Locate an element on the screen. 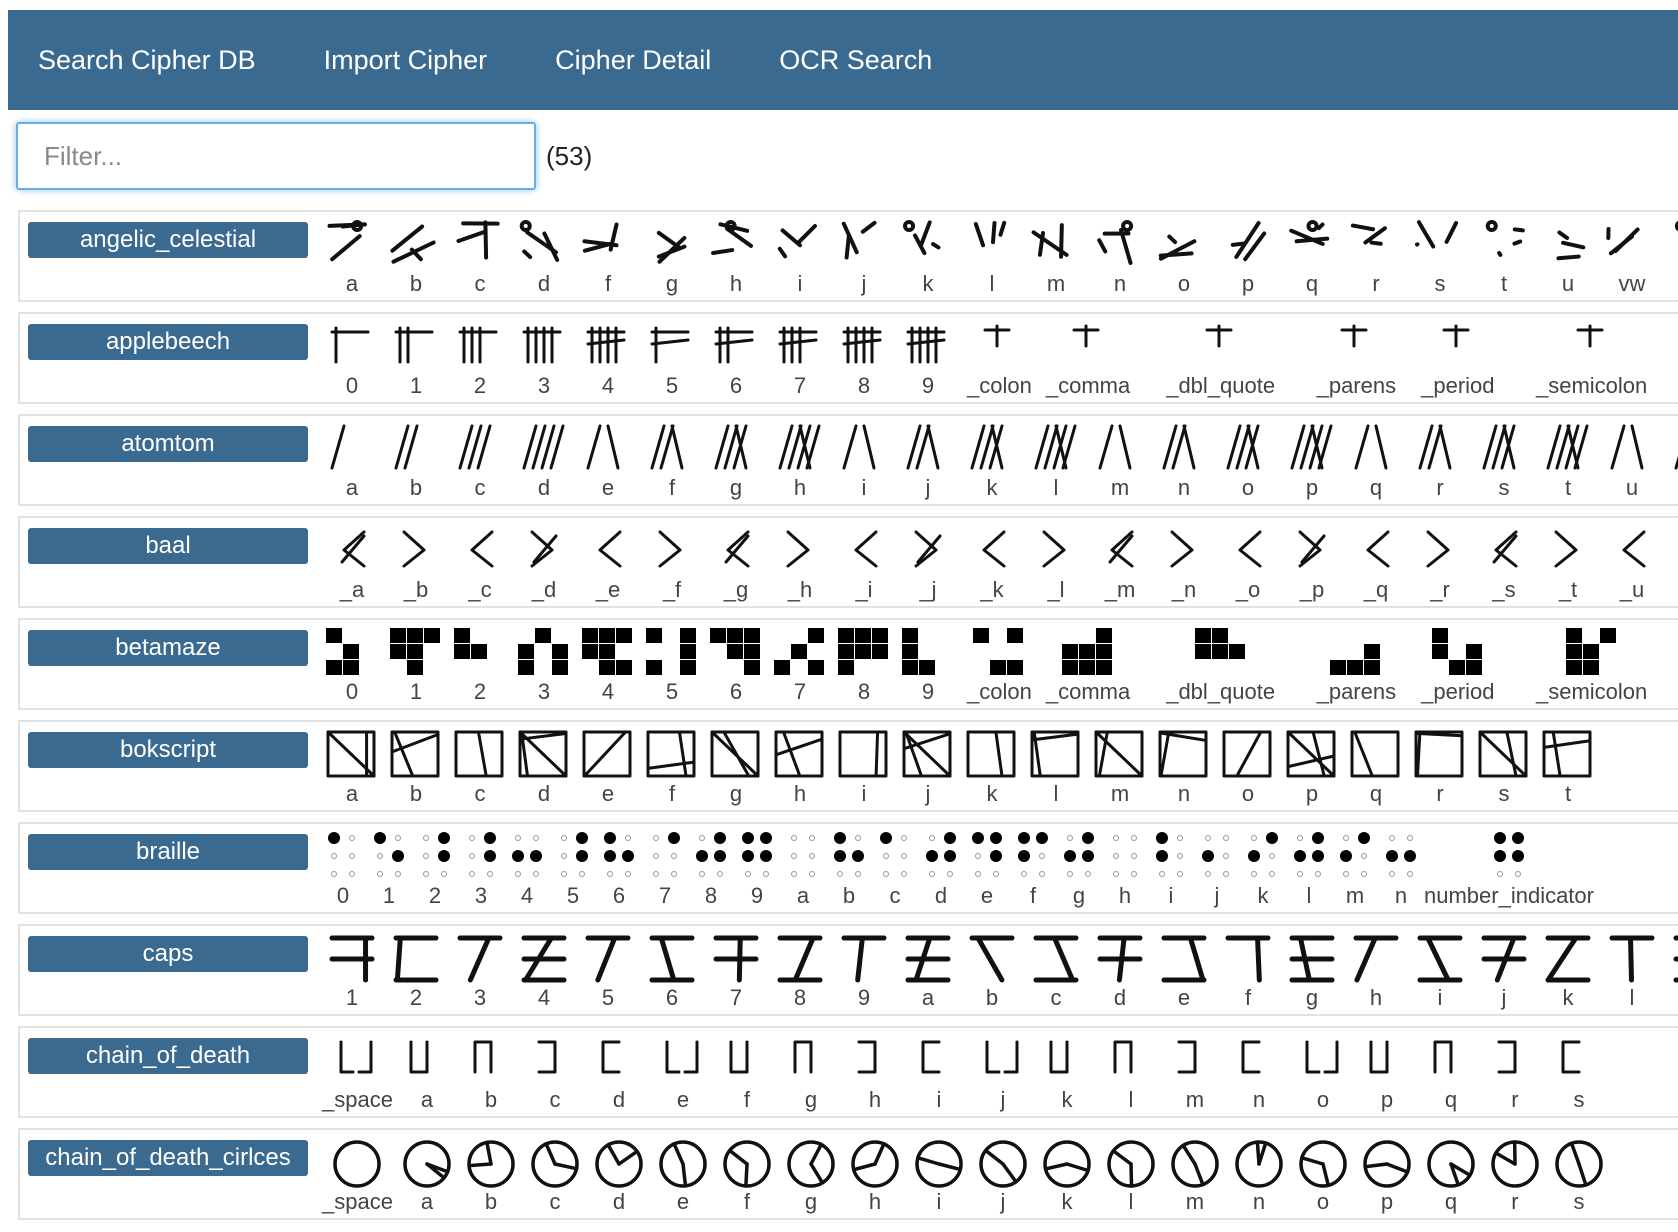  glyph-cell: _o is located at coordinates (1248, 562).